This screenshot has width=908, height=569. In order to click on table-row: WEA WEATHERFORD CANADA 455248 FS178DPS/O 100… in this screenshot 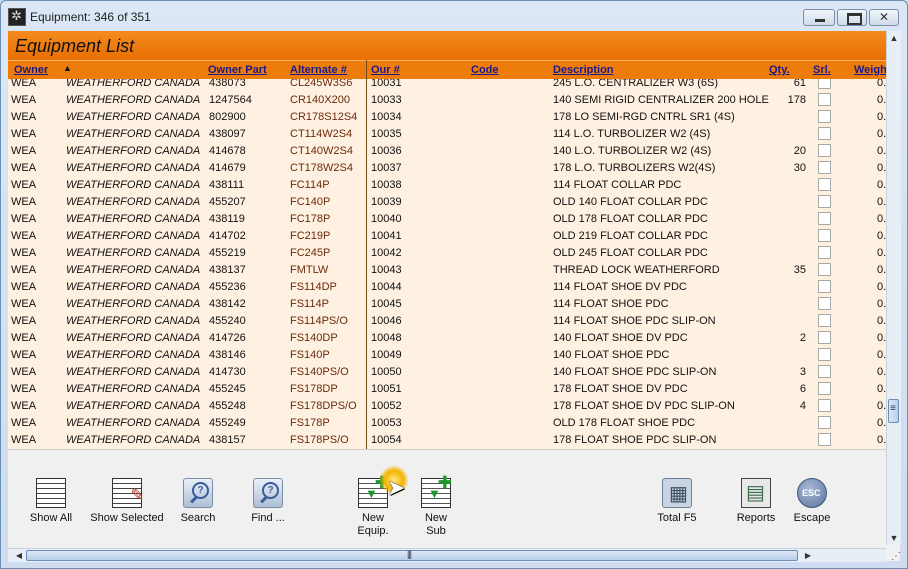, I will do `click(447, 406)`.